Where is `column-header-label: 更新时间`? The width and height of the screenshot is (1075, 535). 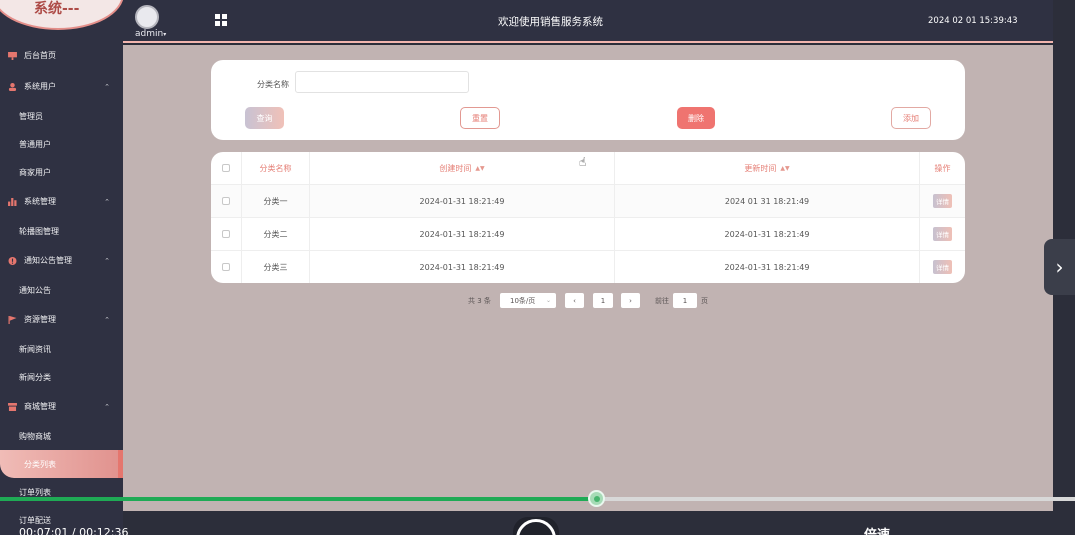 column-header-label: 更新时间 is located at coordinates (760, 168).